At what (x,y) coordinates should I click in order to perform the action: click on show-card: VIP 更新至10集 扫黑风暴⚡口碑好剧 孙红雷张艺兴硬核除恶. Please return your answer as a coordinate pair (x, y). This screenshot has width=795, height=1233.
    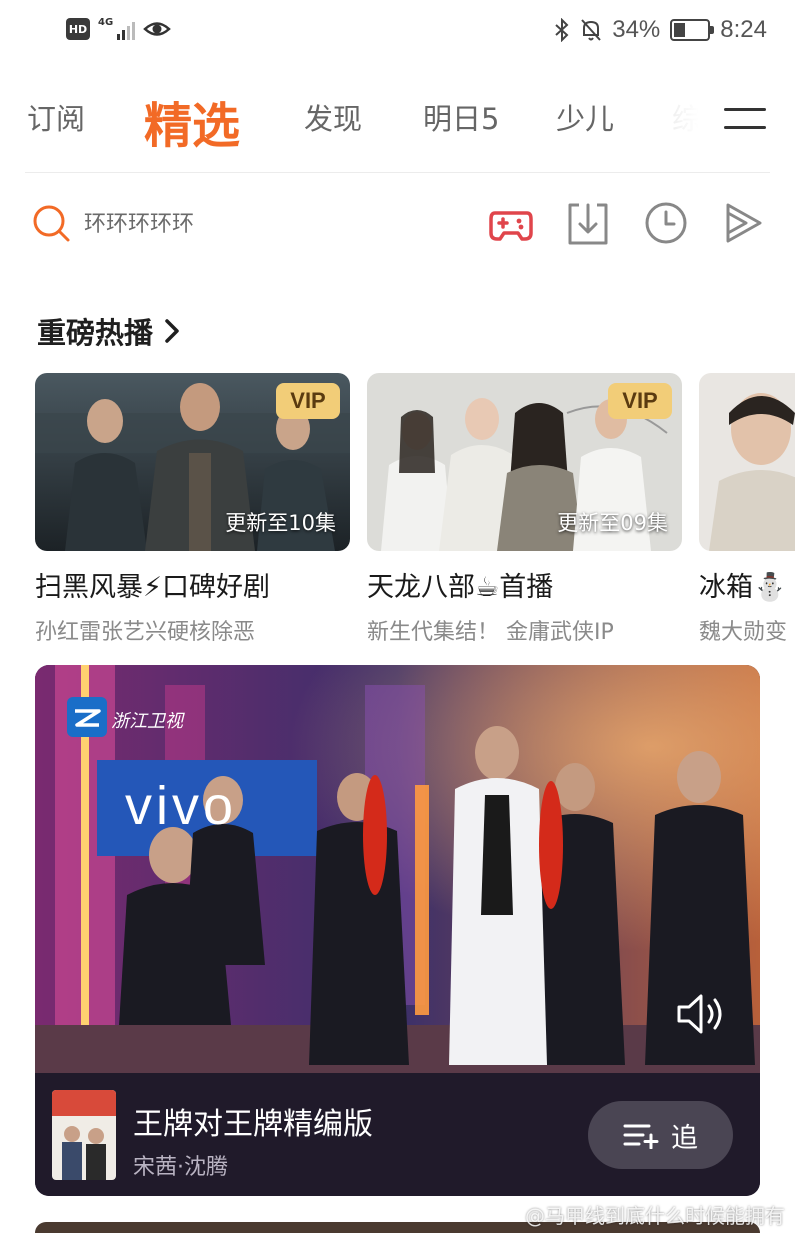
    Looking at the image, I should click on (192, 509).